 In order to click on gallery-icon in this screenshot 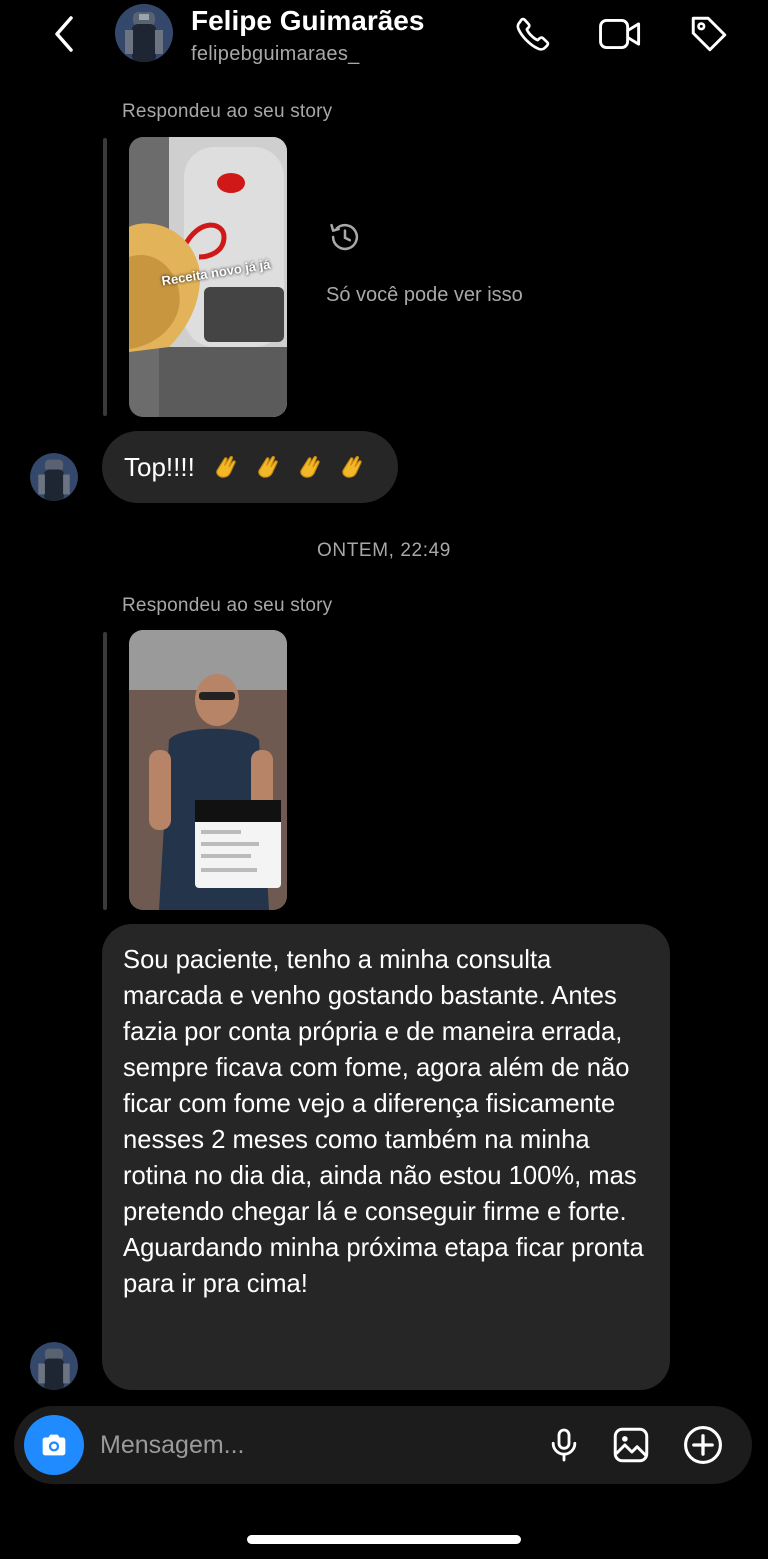, I will do `click(631, 1445)`.